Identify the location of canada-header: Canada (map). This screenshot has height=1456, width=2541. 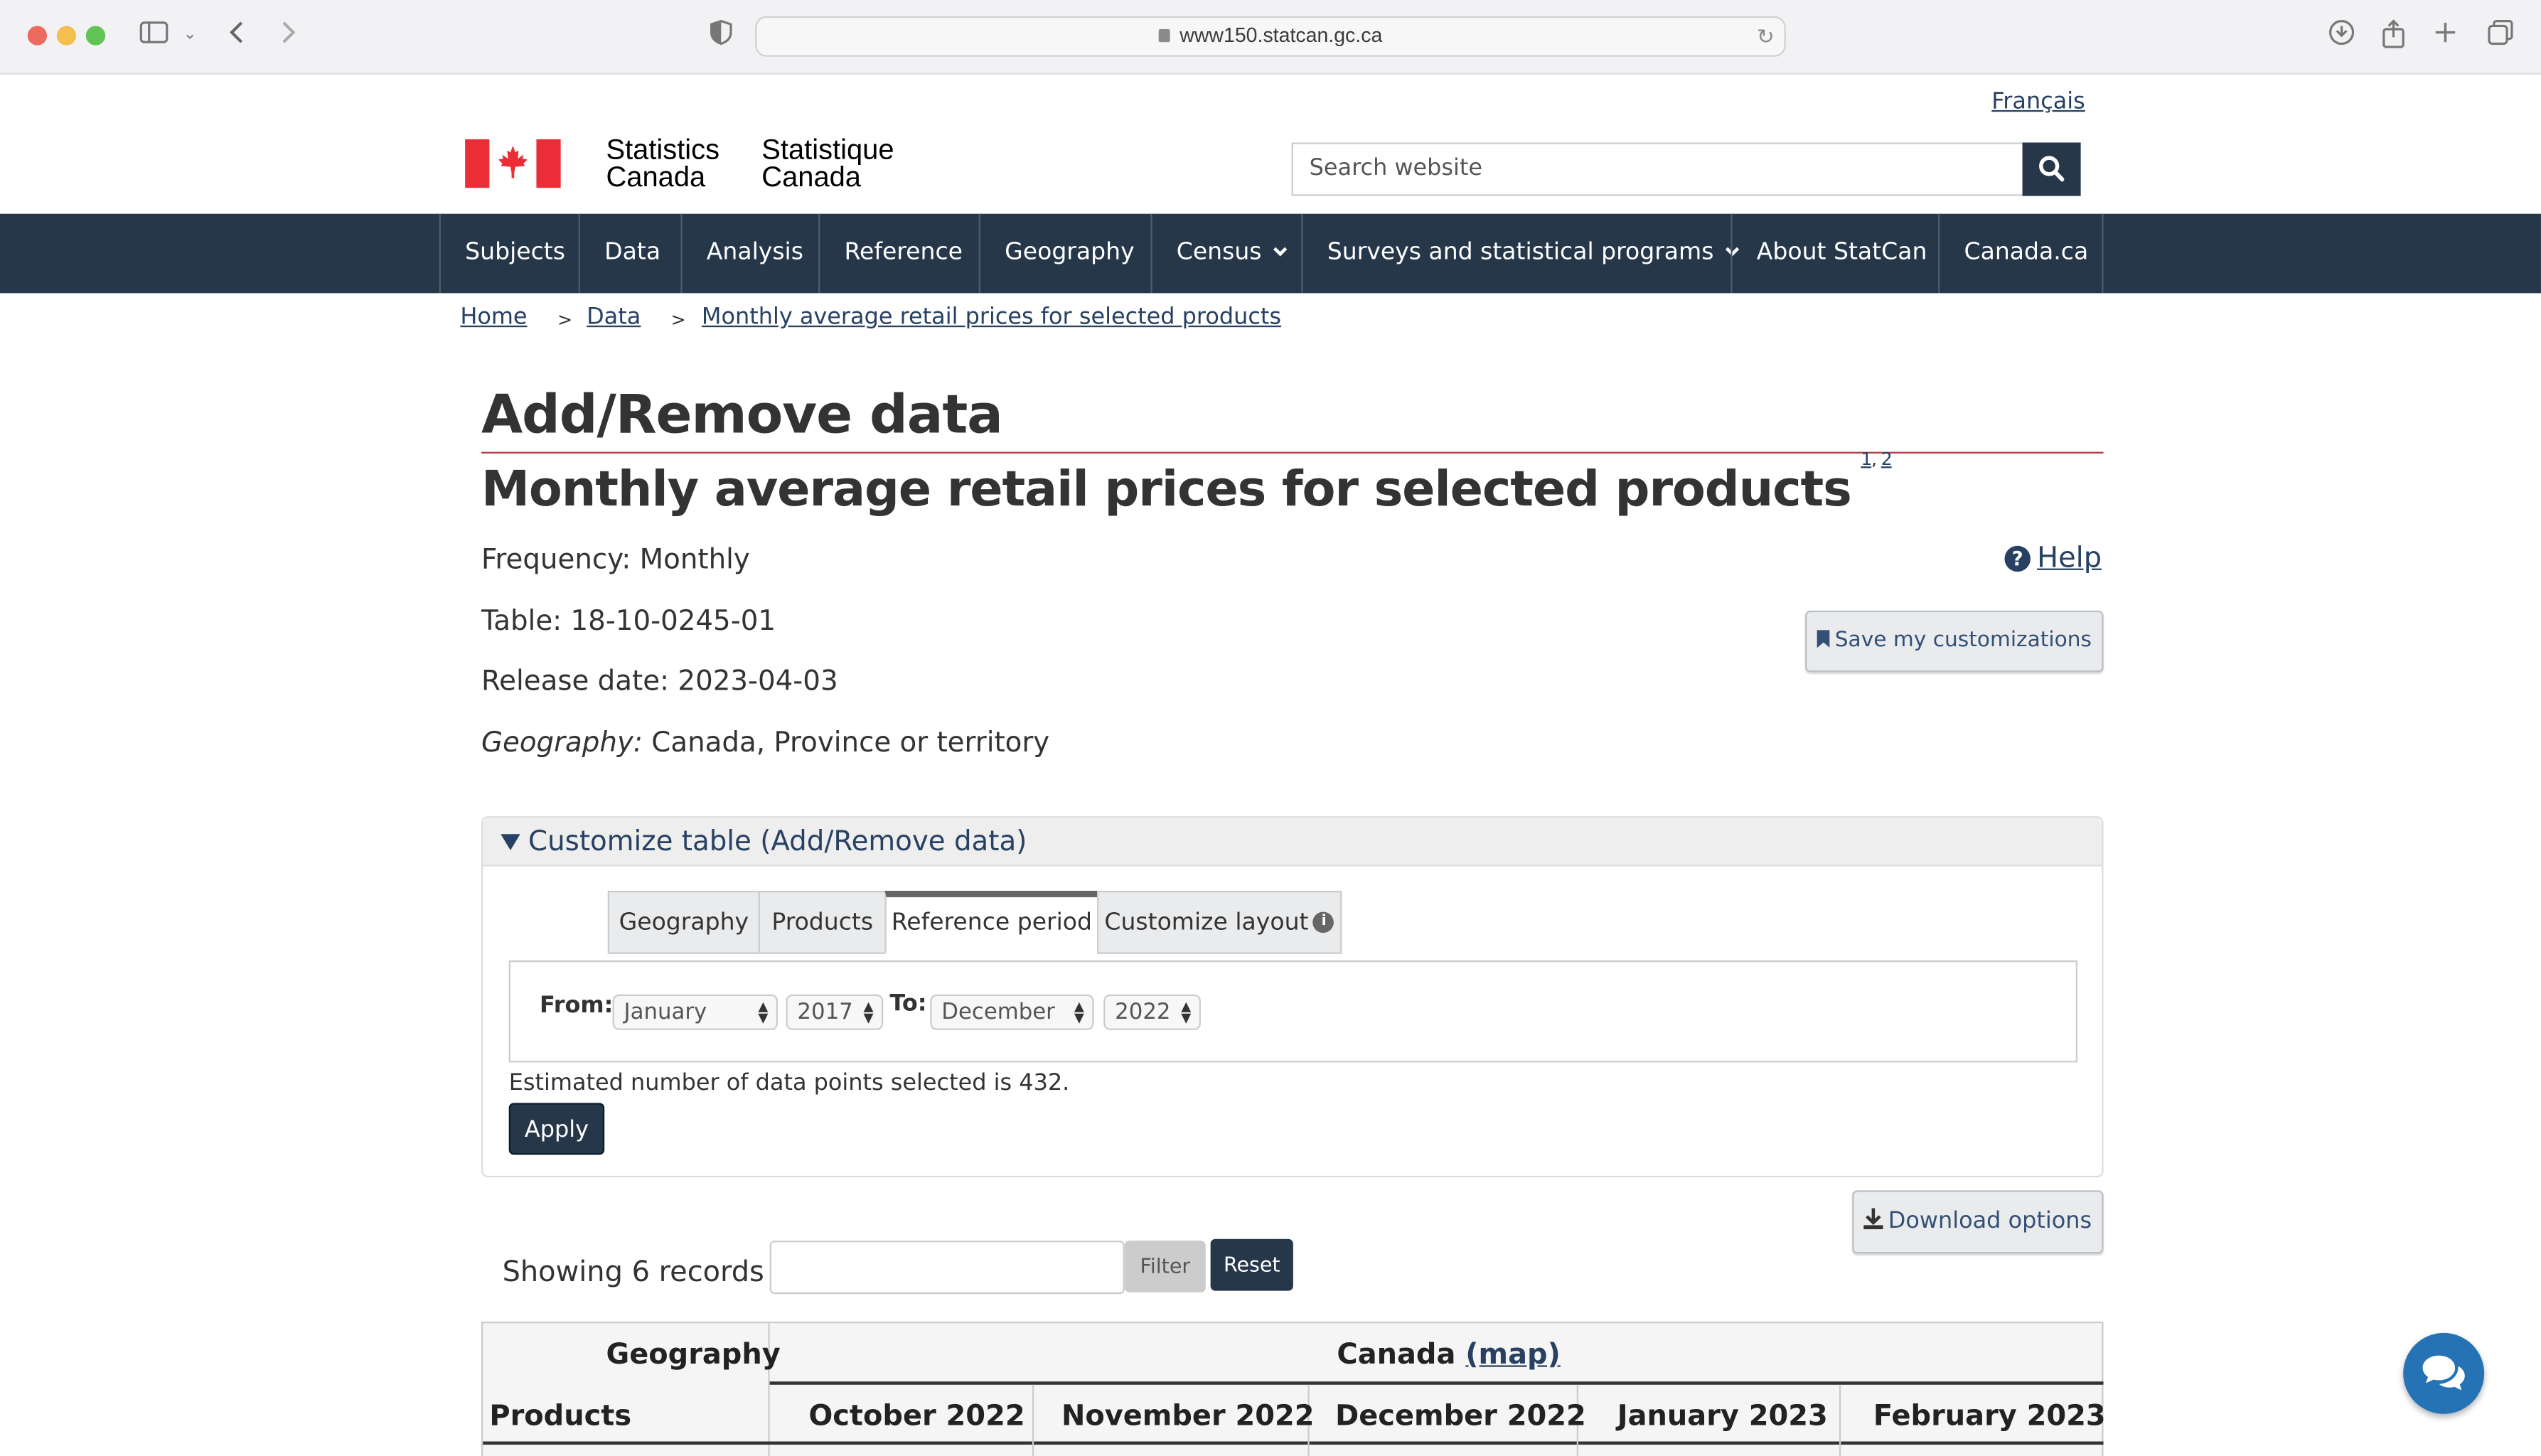
(1448, 1355).